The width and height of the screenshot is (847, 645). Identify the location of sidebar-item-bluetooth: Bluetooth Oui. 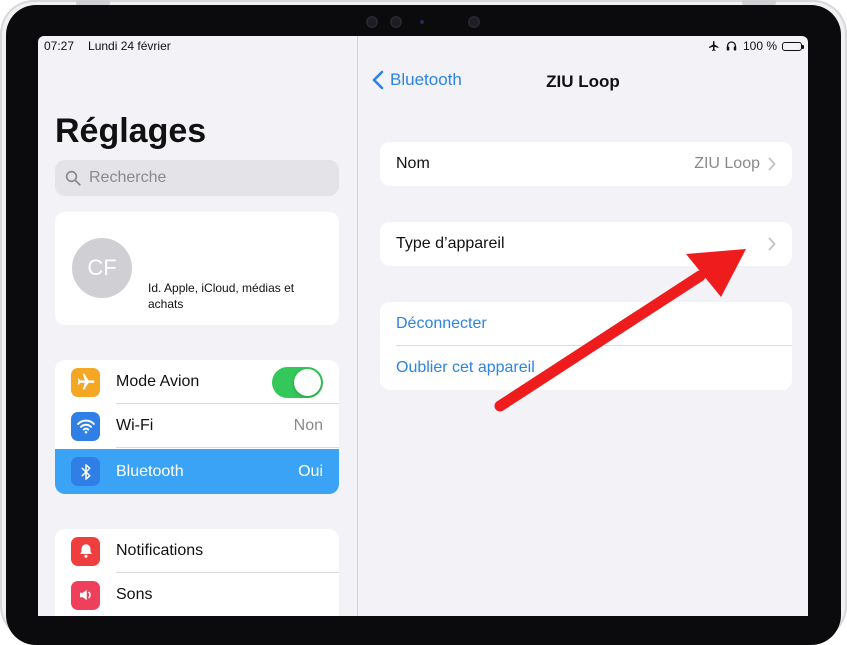
(197, 471).